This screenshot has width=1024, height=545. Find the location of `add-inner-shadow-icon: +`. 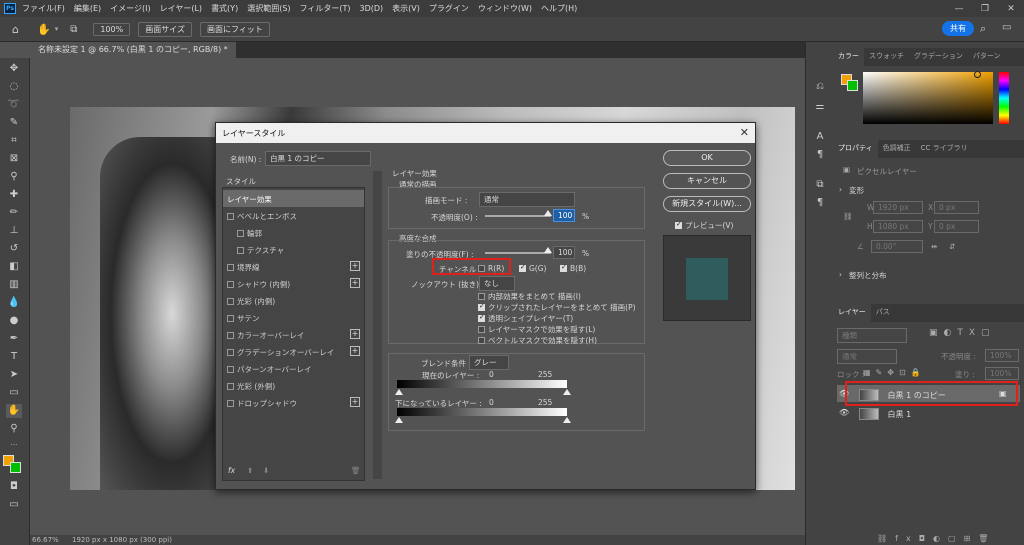

add-inner-shadow-icon: + is located at coordinates (355, 283).